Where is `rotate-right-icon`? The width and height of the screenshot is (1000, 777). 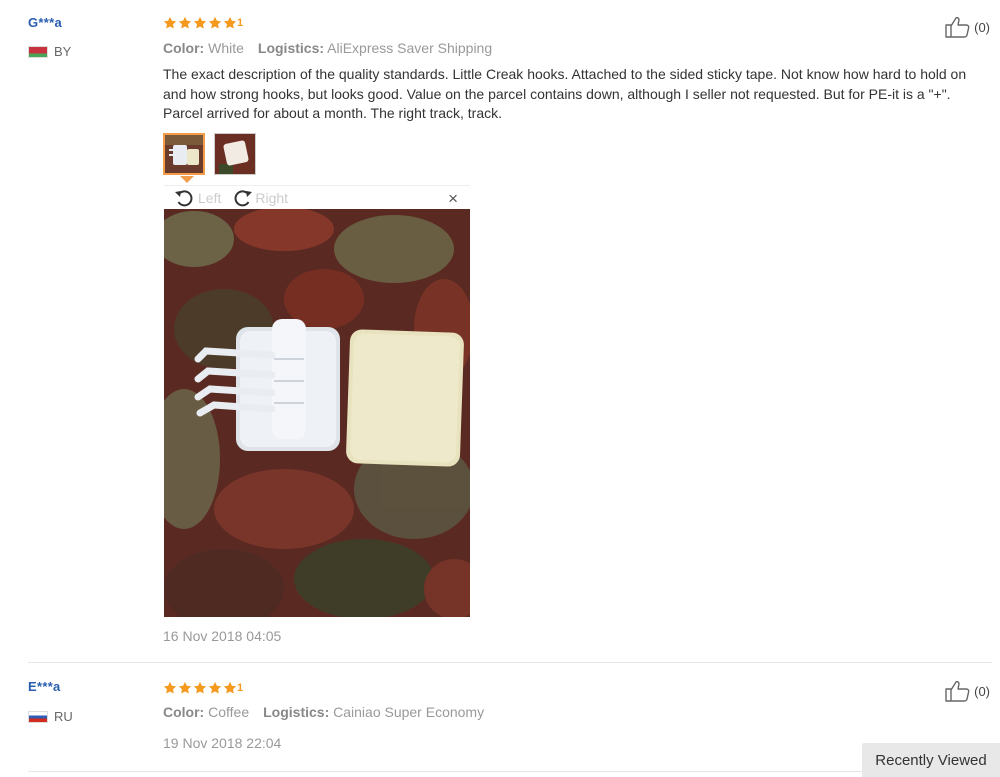 rotate-right-icon is located at coordinates (242, 198).